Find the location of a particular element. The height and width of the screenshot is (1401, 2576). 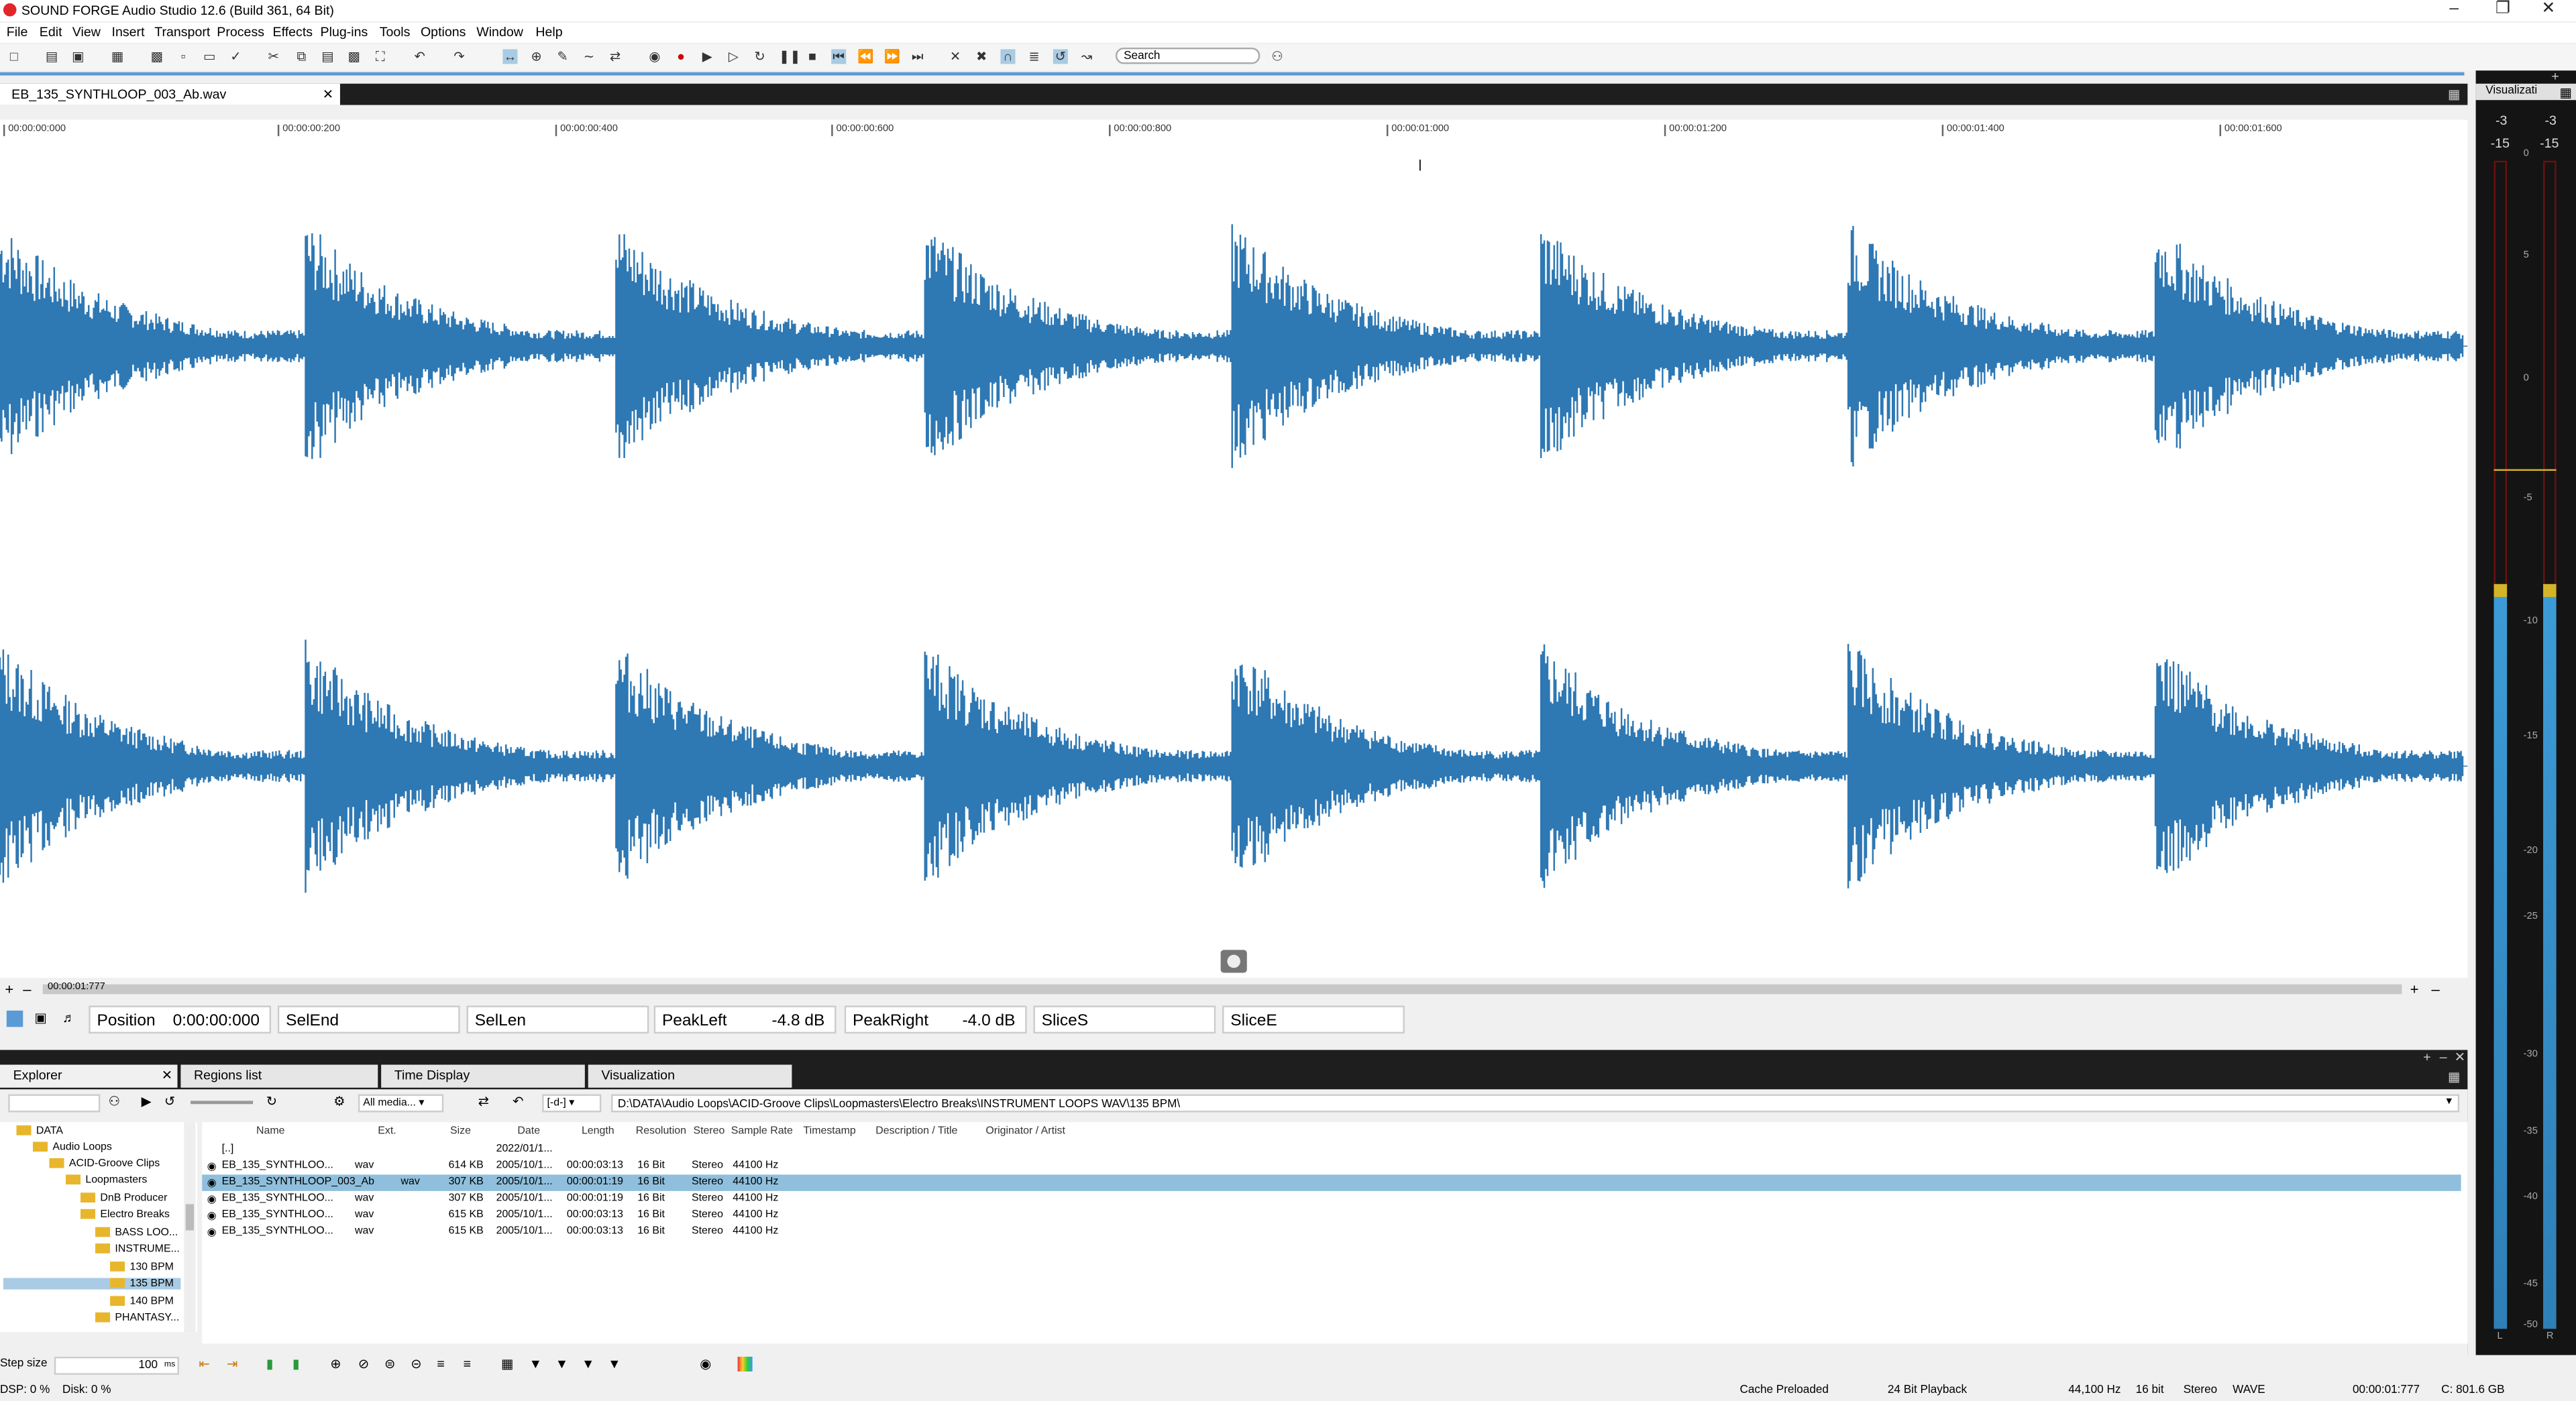

col-date: Date is located at coordinates (528, 1131).